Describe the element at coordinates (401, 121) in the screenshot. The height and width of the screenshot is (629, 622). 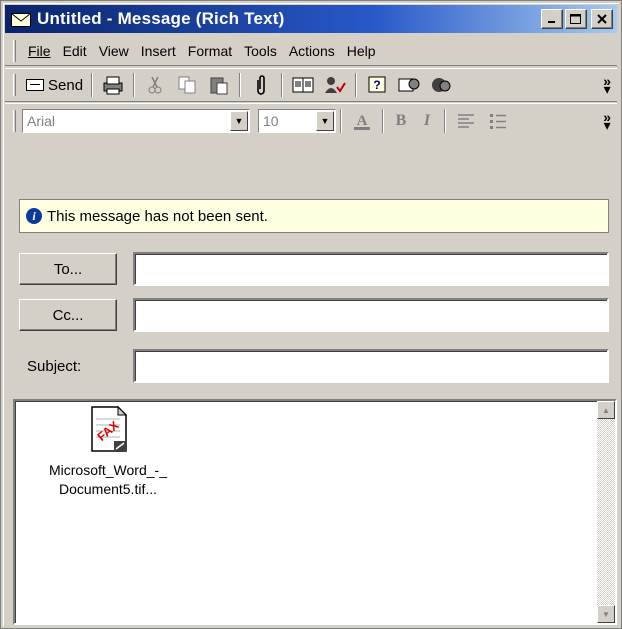
I see `bold-button: B` at that location.